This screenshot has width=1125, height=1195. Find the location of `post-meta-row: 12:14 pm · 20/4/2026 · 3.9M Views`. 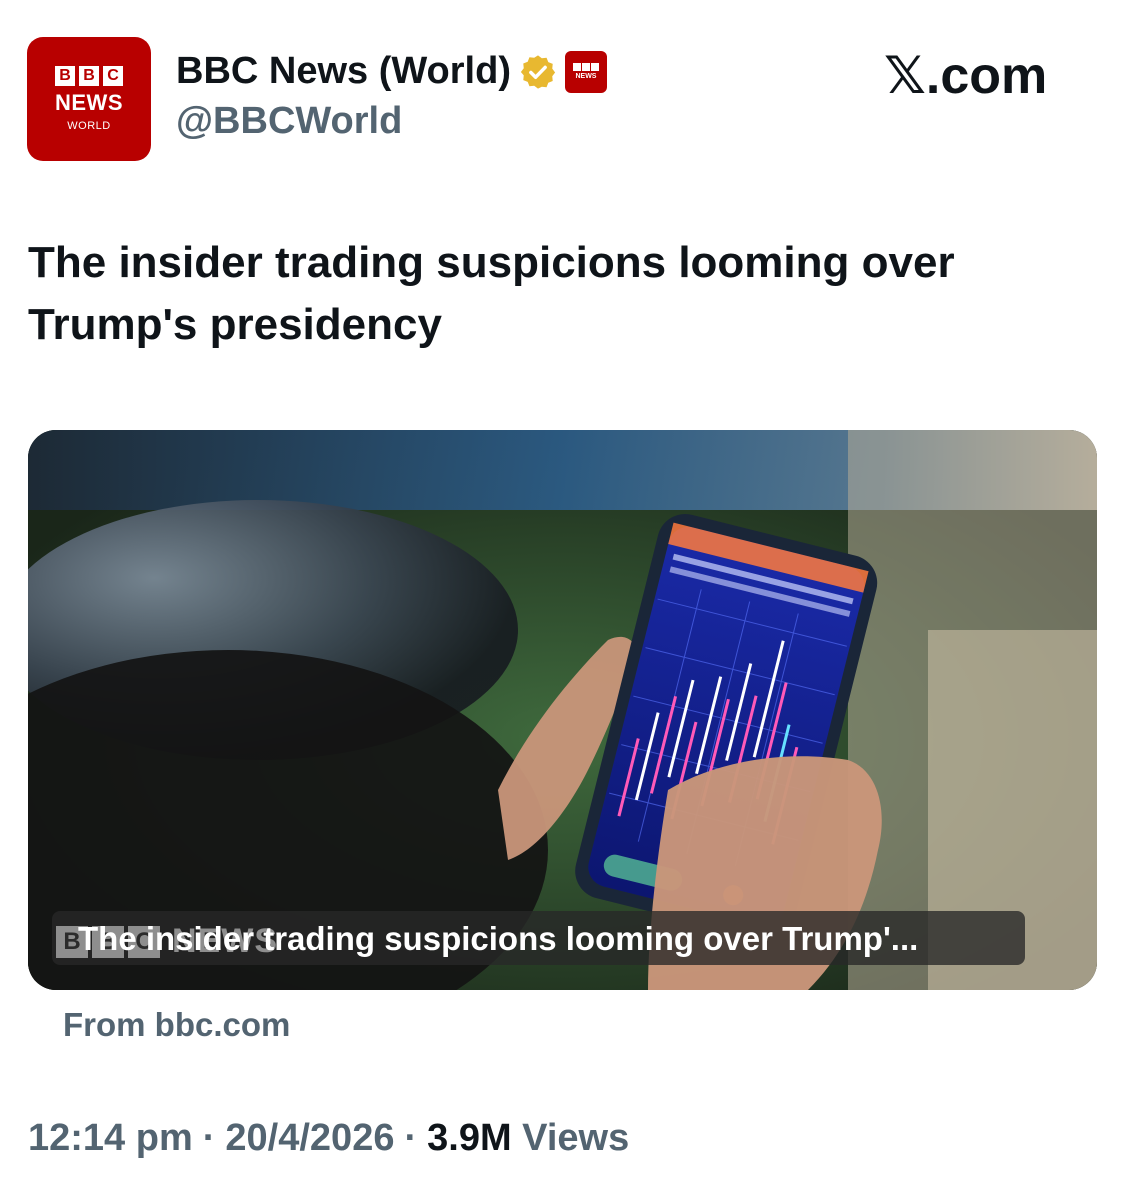

post-meta-row: 12:14 pm · 20/4/2026 · 3.9M Views is located at coordinates (328, 1138).